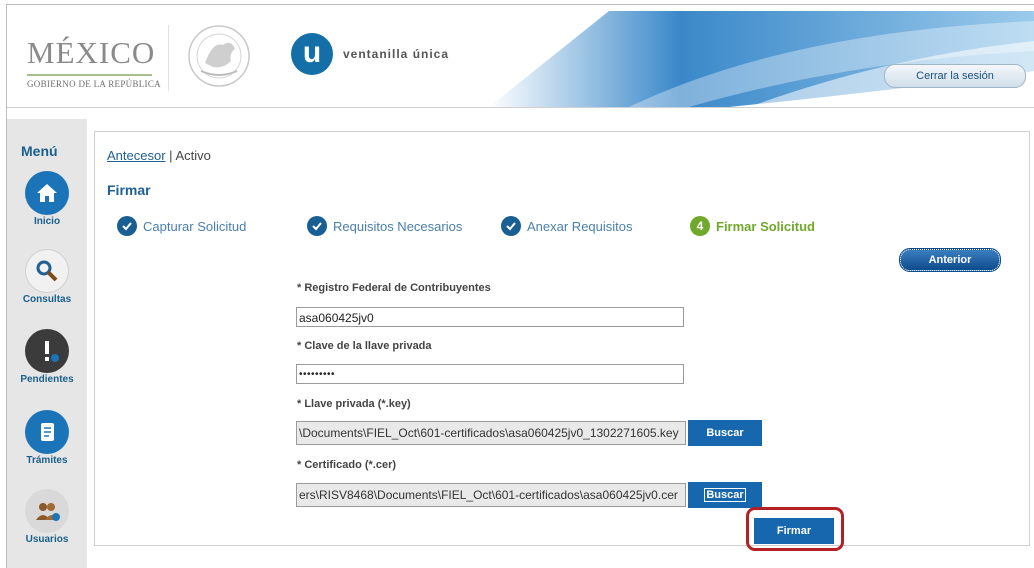  I want to click on private-key-password-label: * Clave de la llave privada, so click(364, 346).